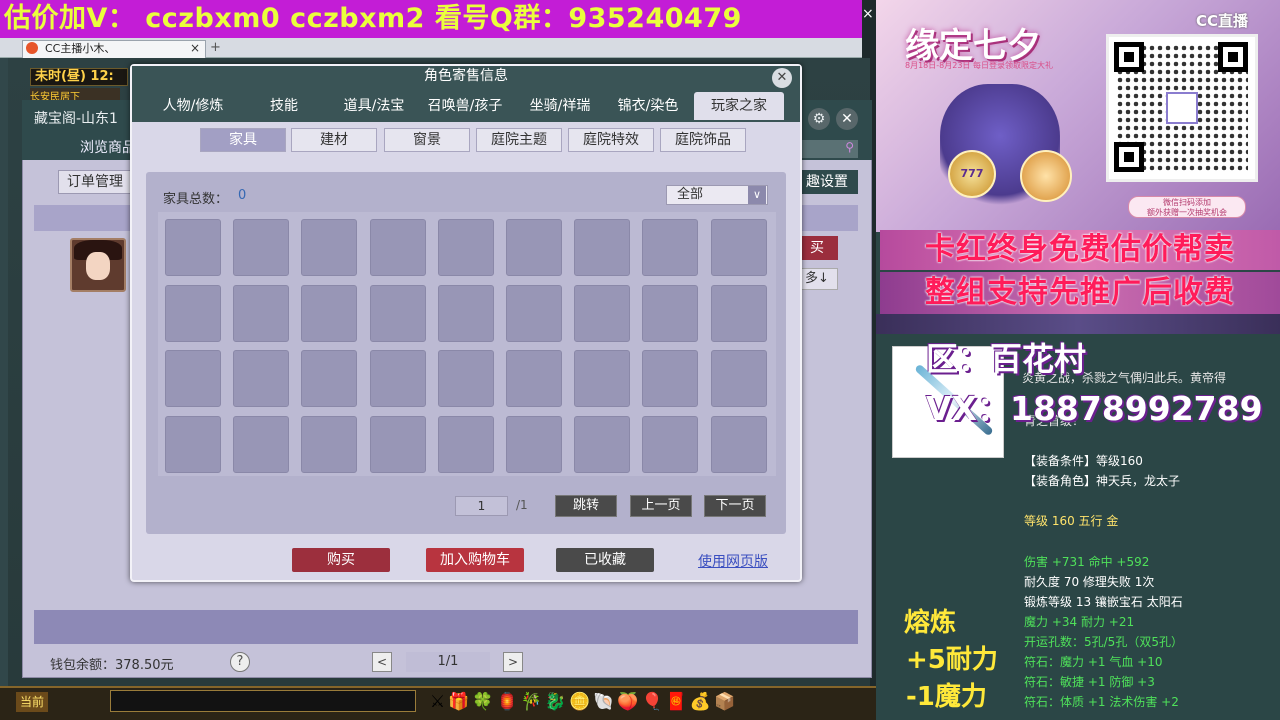 The width and height of the screenshot is (1280, 720). I want to click on store-buy-button: 买, so click(817, 248).